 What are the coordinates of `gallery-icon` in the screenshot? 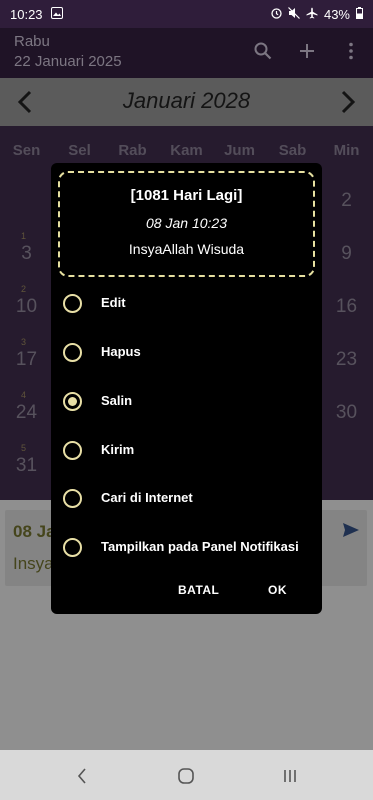 It's located at (56, 14).